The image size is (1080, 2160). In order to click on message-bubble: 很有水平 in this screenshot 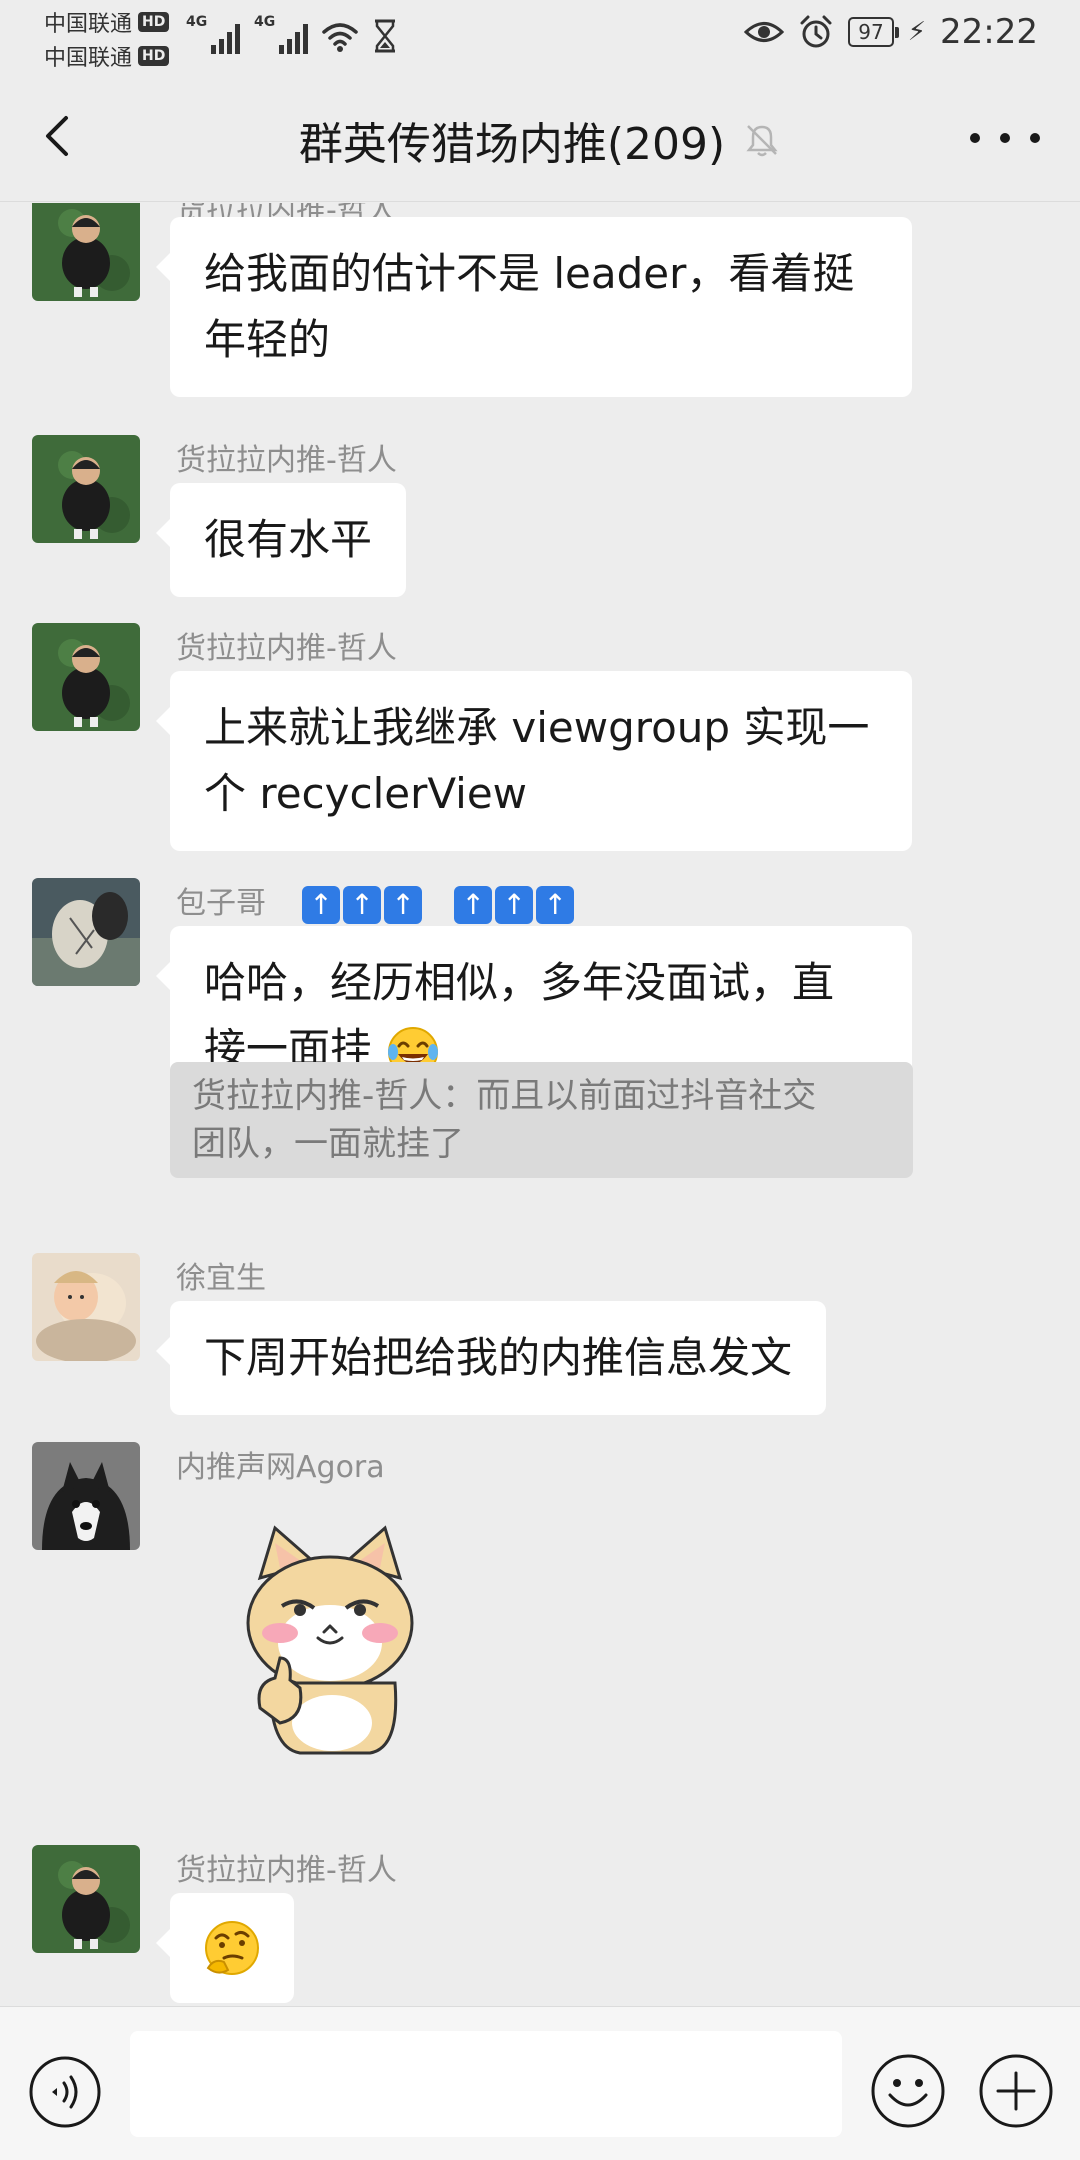, I will do `click(281, 540)`.